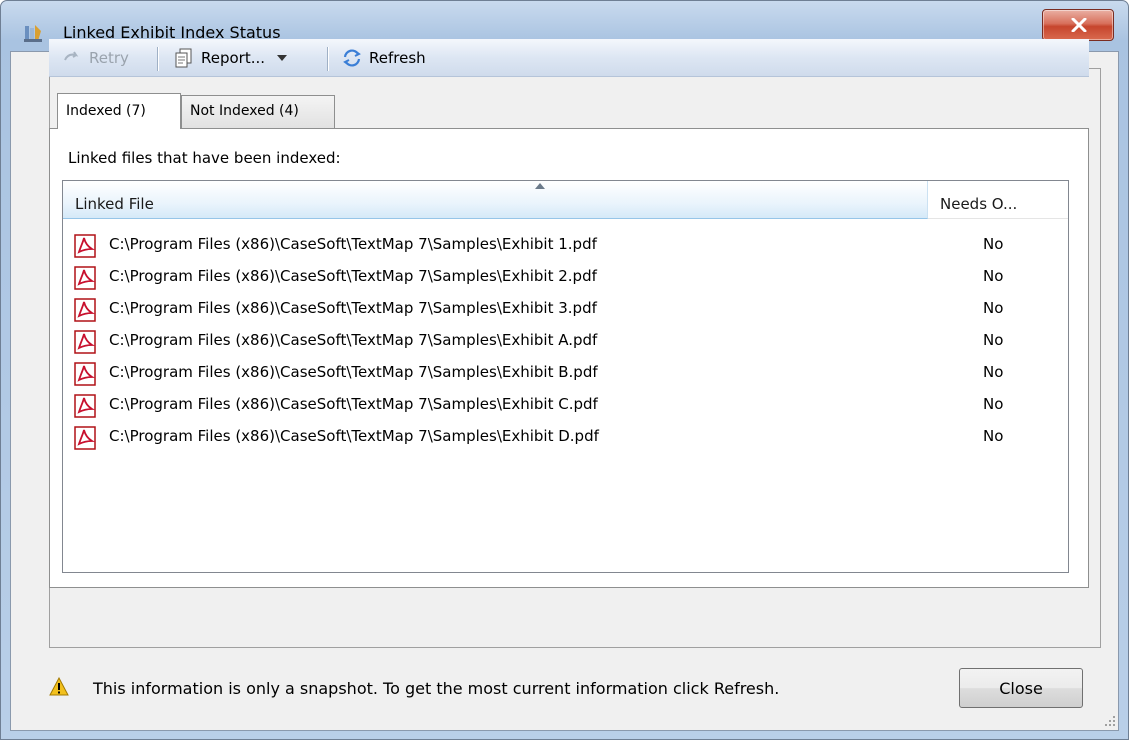 This screenshot has width=1129, height=740. Describe the element at coordinates (184, 58) in the screenshot. I see `report-icon` at that location.